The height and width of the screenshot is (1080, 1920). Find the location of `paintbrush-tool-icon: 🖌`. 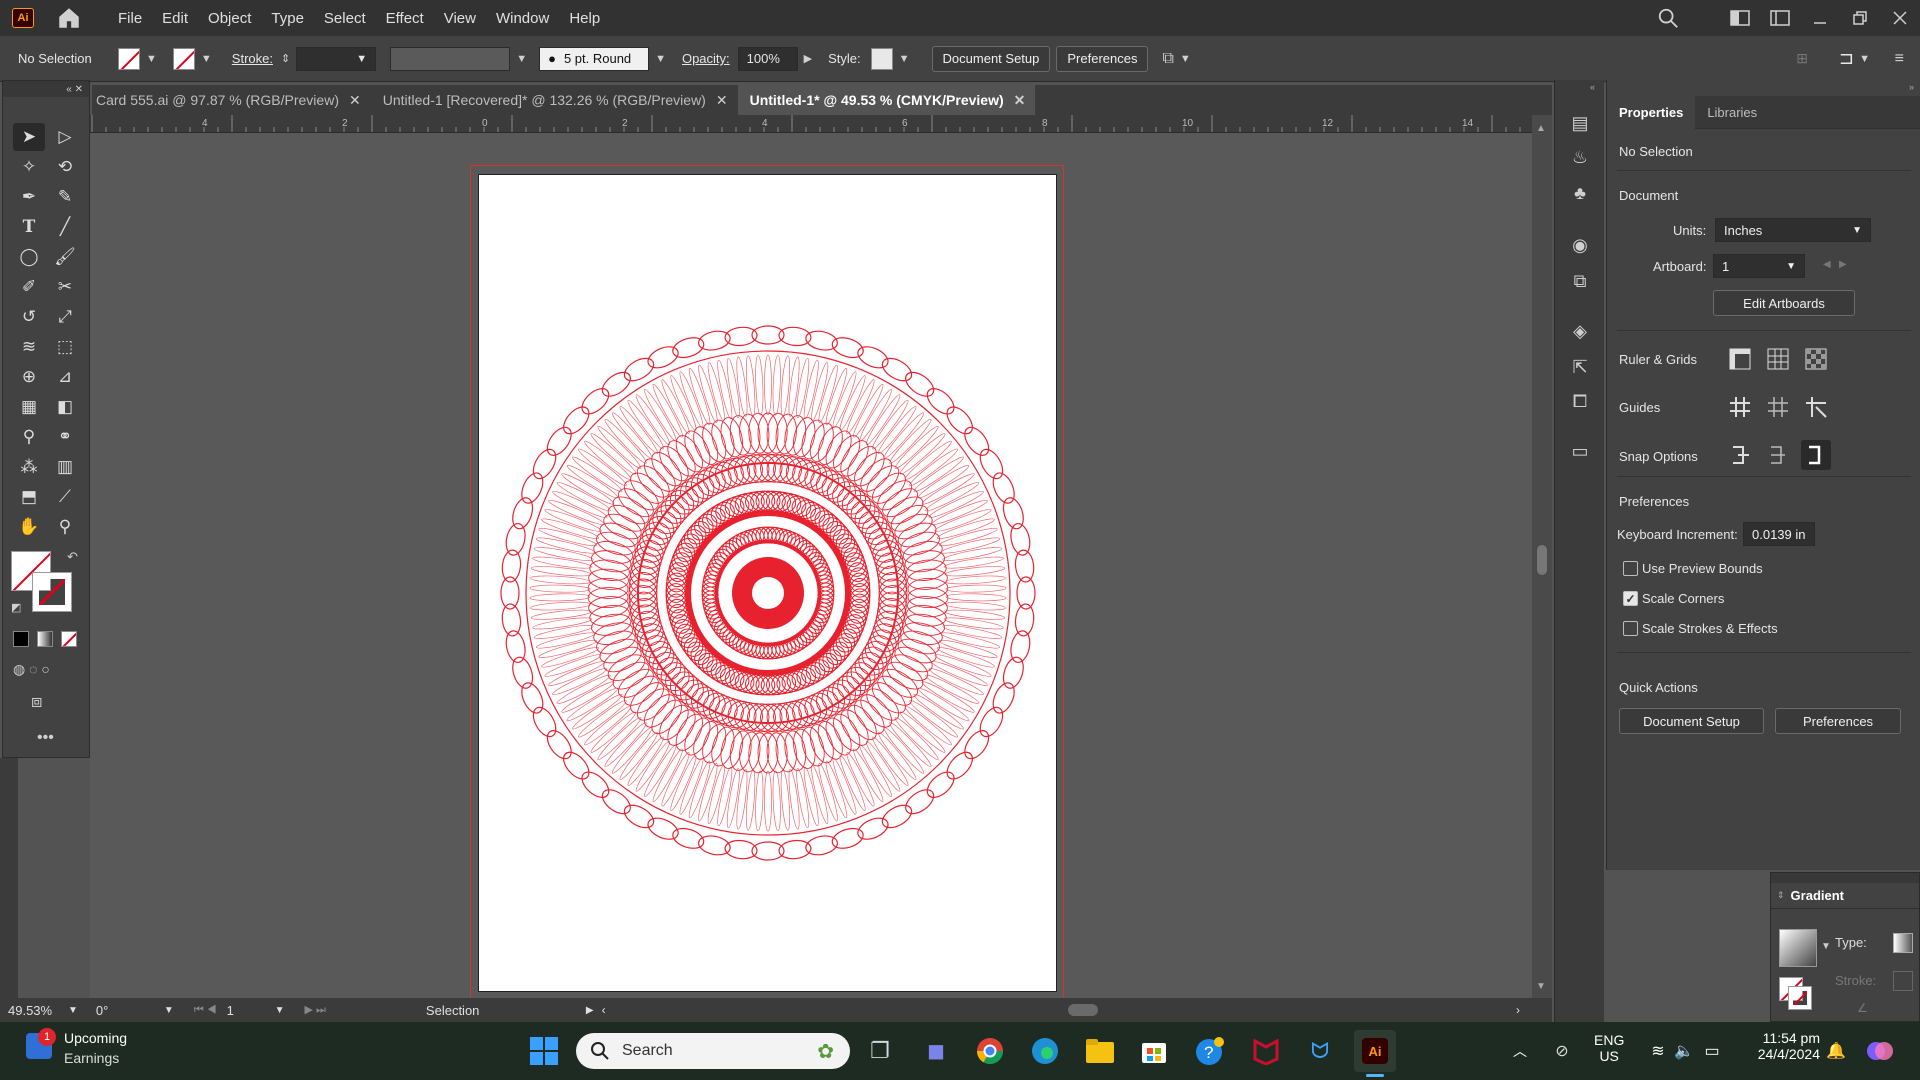

paintbrush-tool-icon: 🖌 is located at coordinates (65, 257).